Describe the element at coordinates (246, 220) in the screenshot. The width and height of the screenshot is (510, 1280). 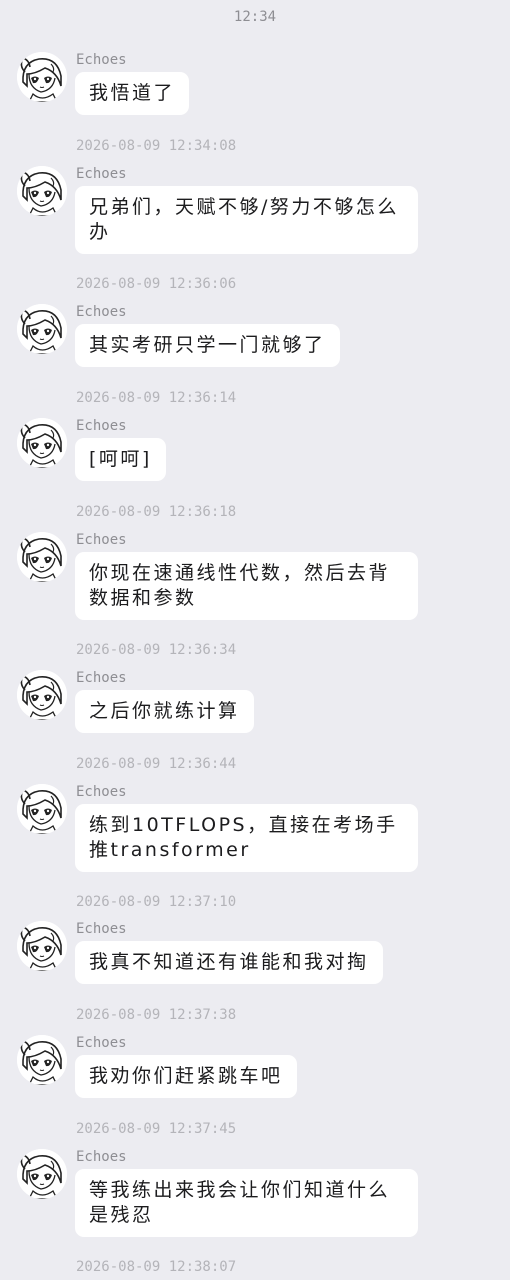
I see `message-bubble: 兄弟们，天赋不够/努力不够怎么办` at that location.